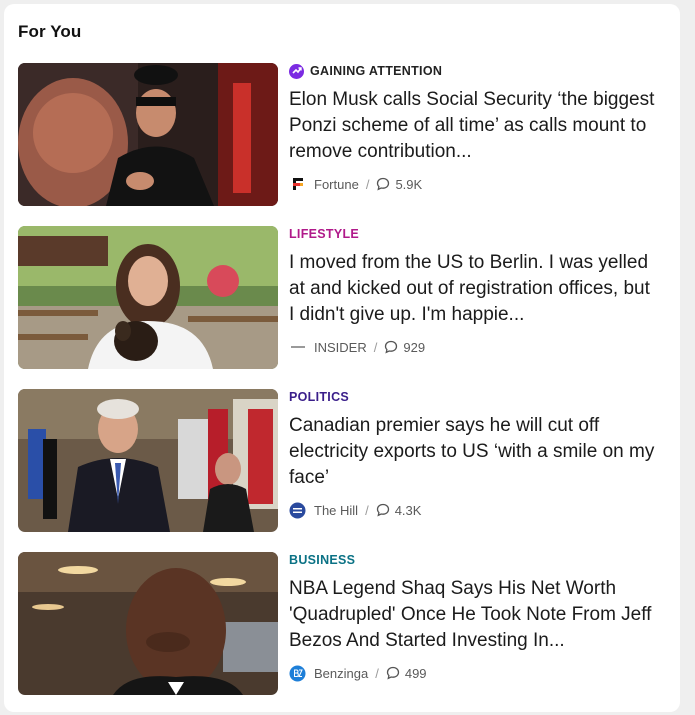  What do you see at coordinates (297, 510) in the screenshot?
I see `the-hill-logo-icon` at bounding box center [297, 510].